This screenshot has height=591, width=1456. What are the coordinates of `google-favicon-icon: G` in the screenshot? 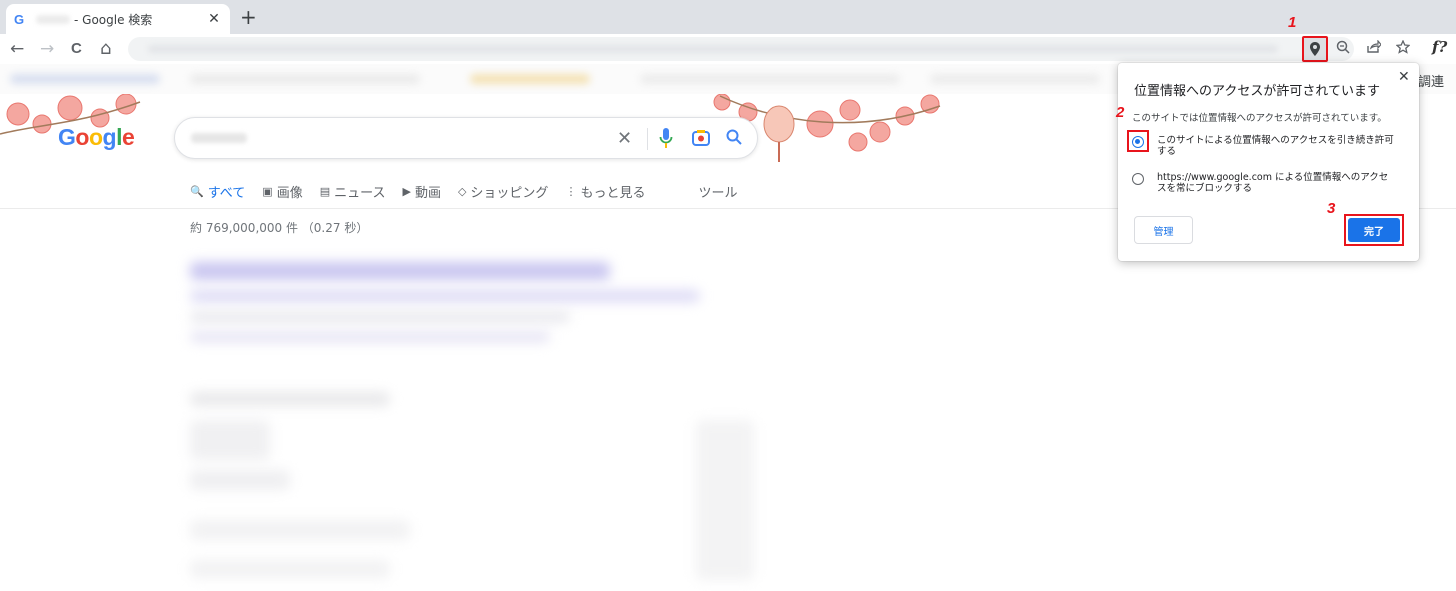 It's located at (19, 19).